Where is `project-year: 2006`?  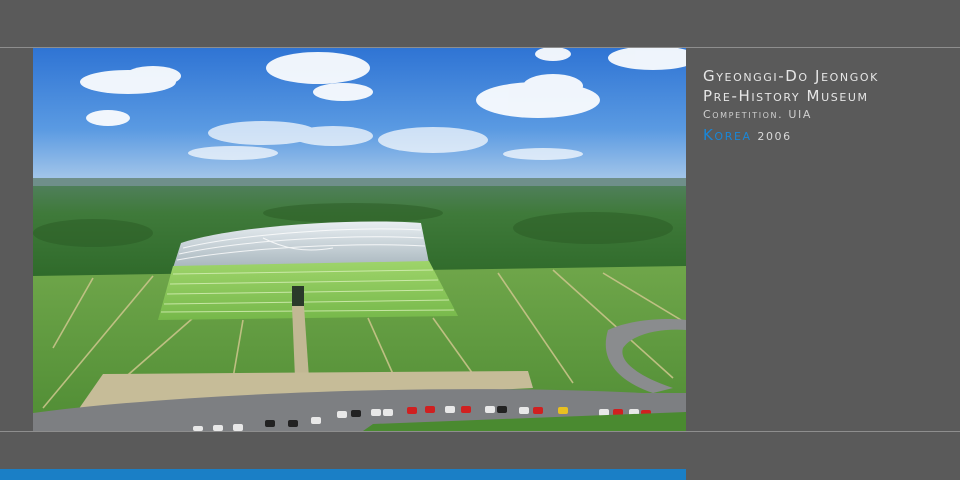 project-year: 2006 is located at coordinates (774, 136).